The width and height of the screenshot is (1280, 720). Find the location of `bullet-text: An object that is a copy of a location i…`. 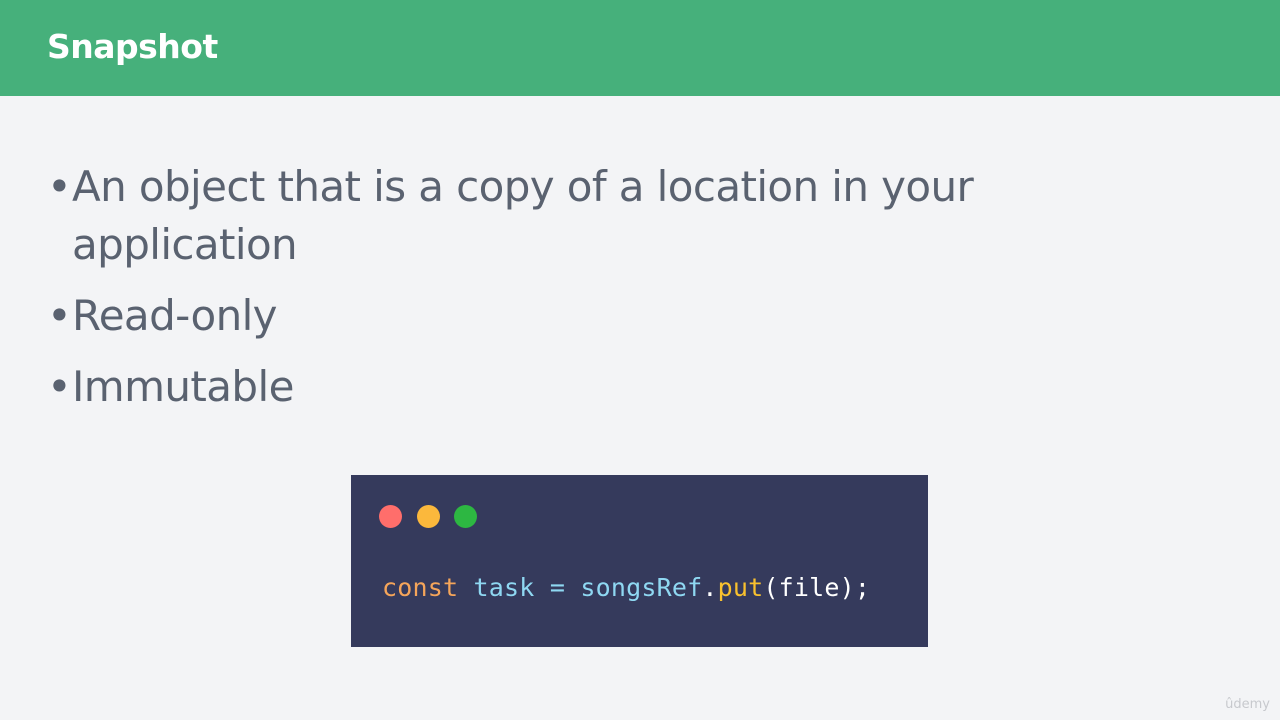

bullet-text: An object that is a copy of a location i… is located at coordinates (523, 215).